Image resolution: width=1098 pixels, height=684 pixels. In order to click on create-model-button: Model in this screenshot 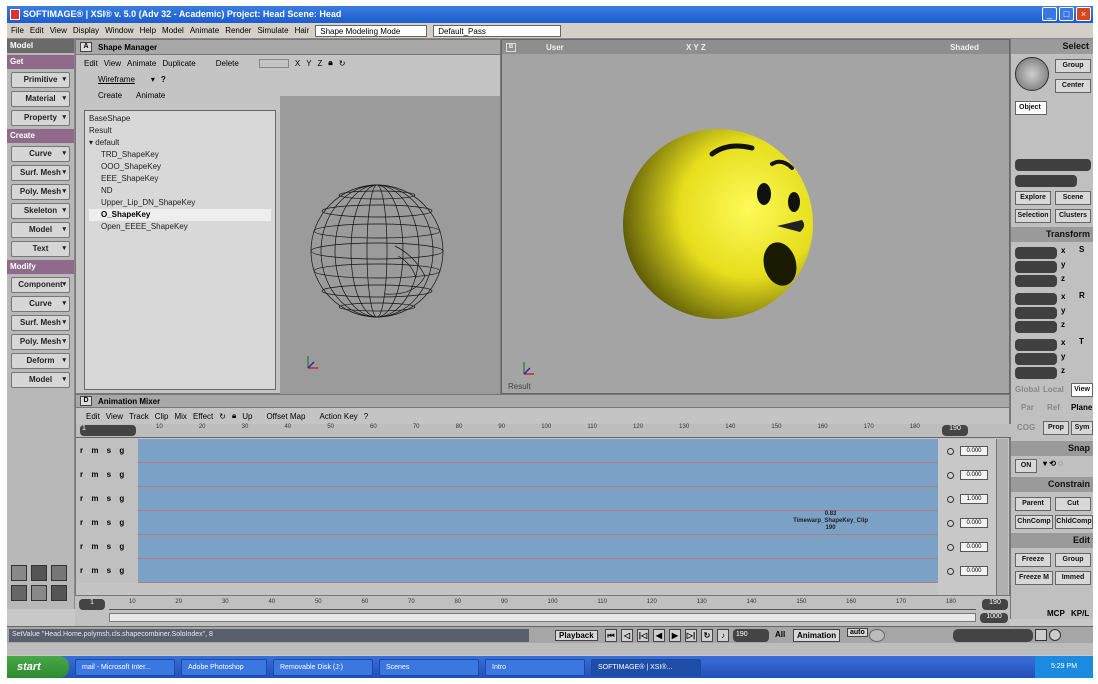, I will do `click(40, 230)`.